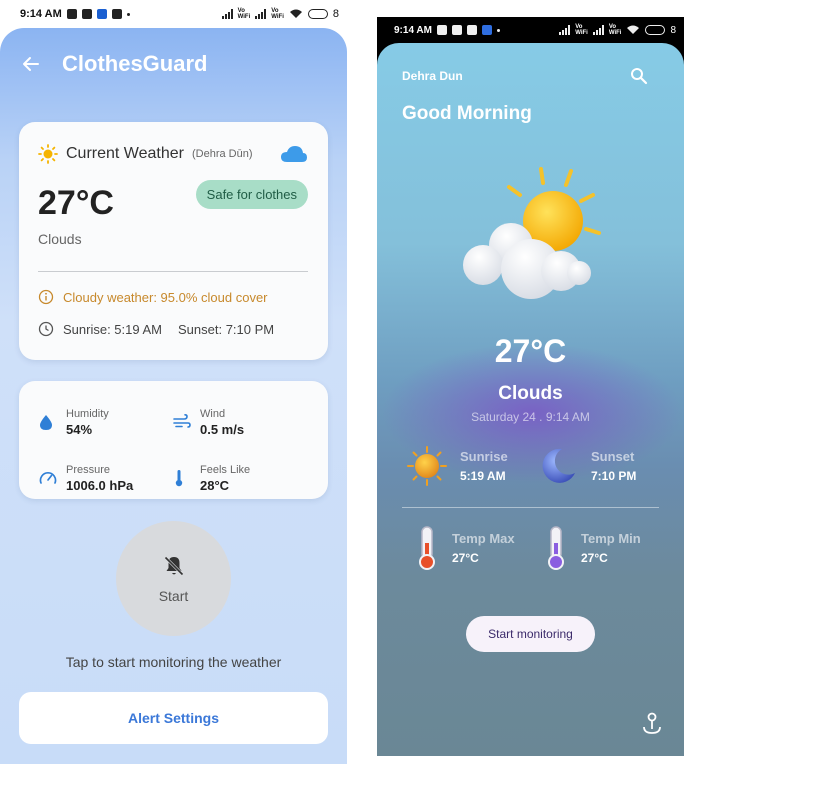  I want to click on signal-icon, so click(227, 14).